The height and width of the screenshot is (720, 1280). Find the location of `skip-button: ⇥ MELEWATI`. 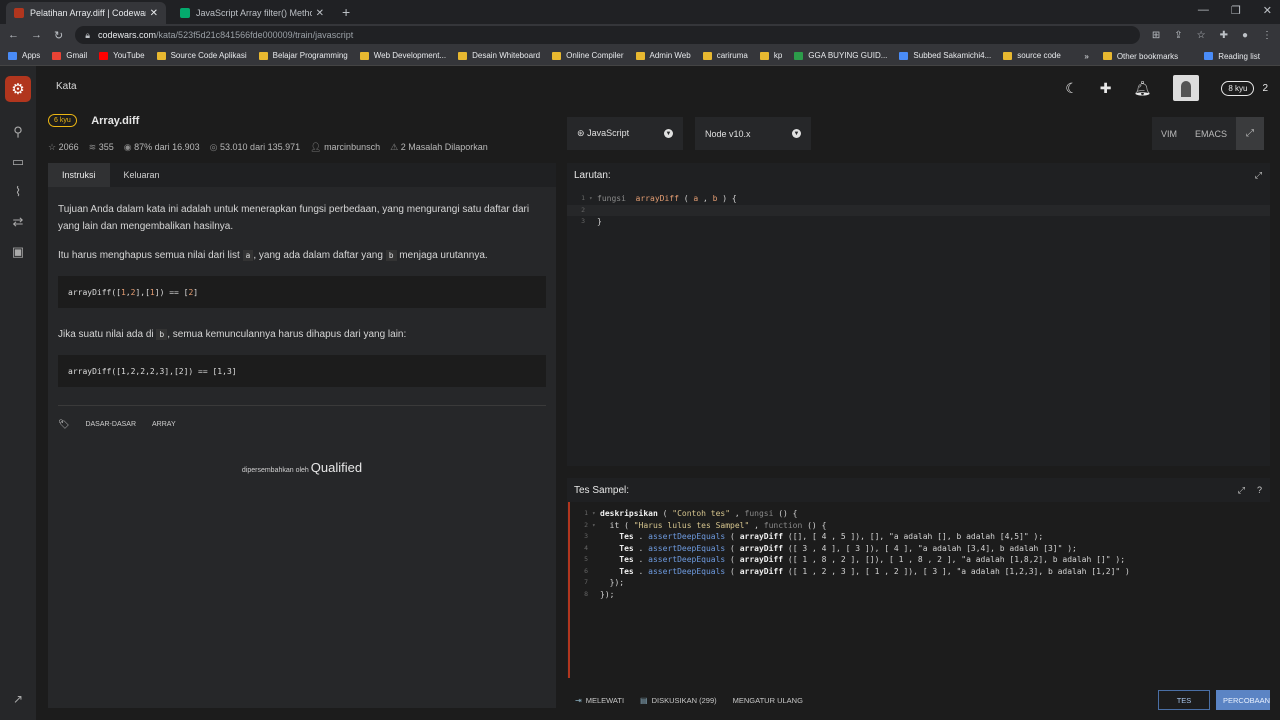

skip-button: ⇥ MELEWATI is located at coordinates (599, 700).